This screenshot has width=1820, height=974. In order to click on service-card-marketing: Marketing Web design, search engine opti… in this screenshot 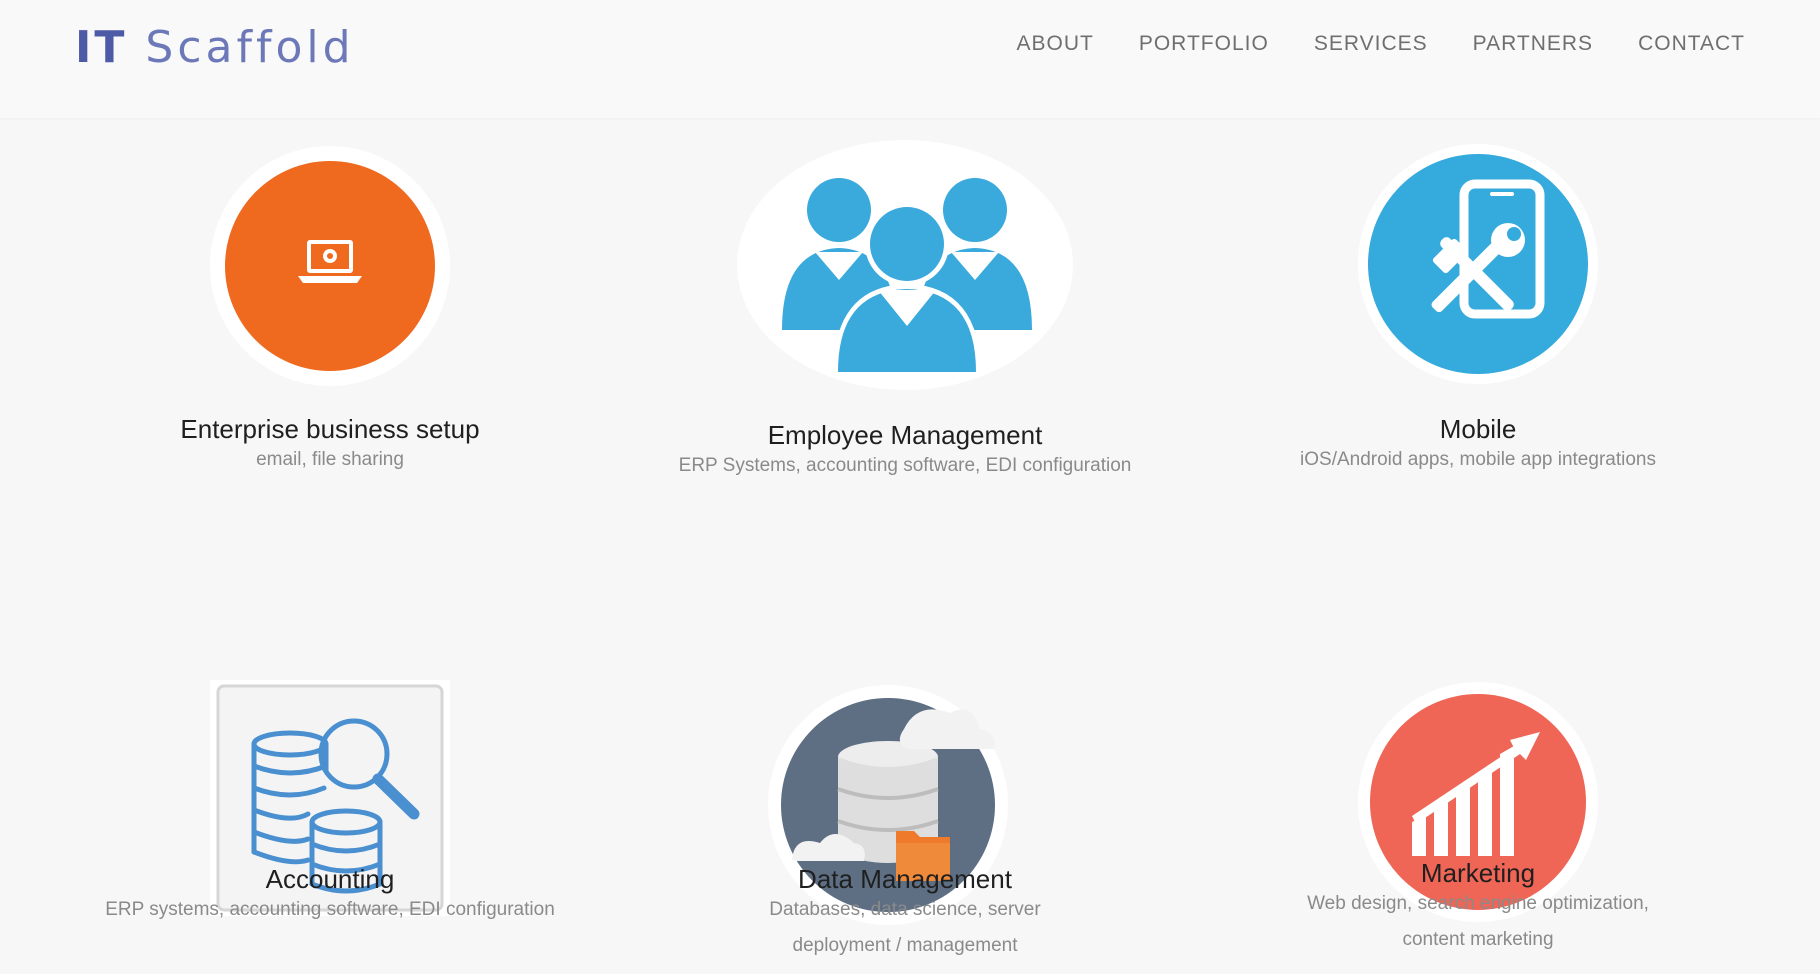, I will do `click(1478, 754)`.